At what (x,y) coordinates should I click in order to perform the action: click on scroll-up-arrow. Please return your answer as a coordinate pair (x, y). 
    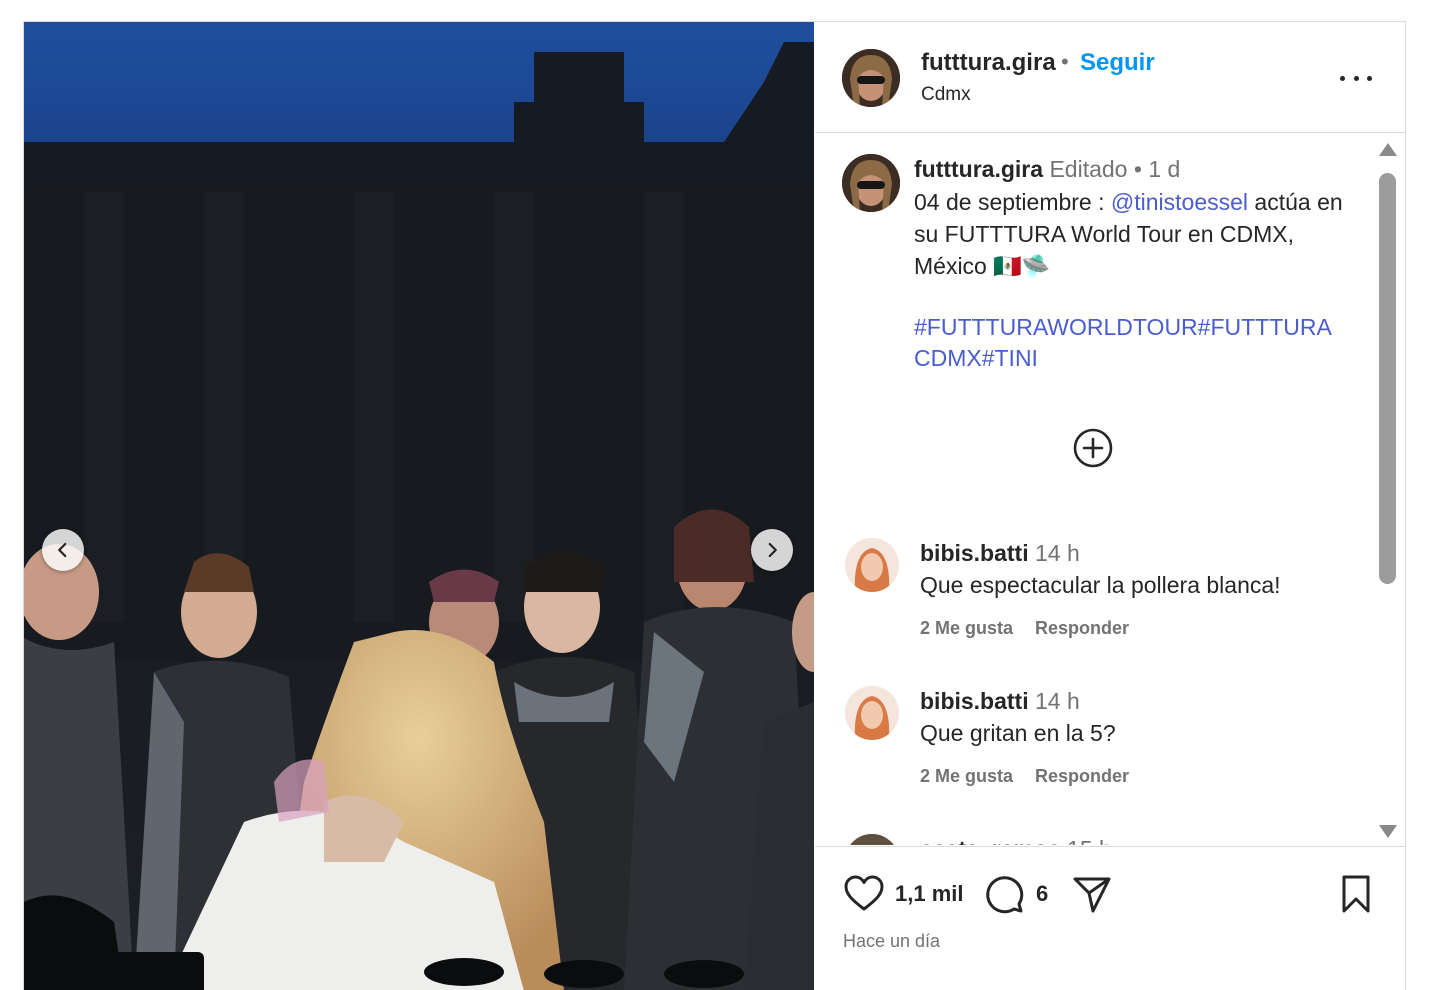
    Looking at the image, I should click on (1388, 149).